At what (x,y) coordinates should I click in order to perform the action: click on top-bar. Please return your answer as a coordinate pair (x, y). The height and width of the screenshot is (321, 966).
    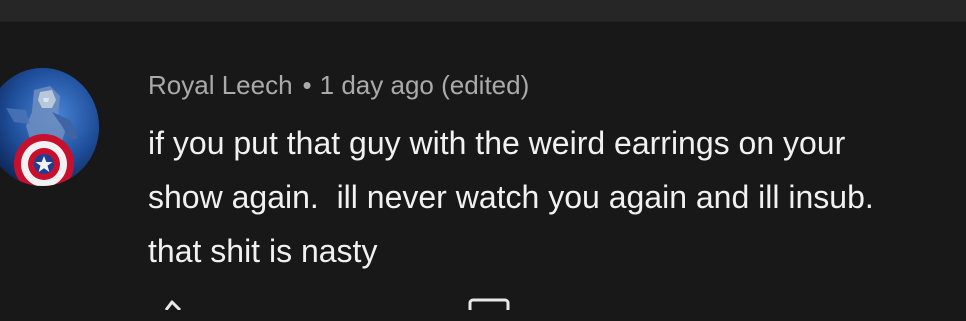
    Looking at the image, I should click on (483, 10).